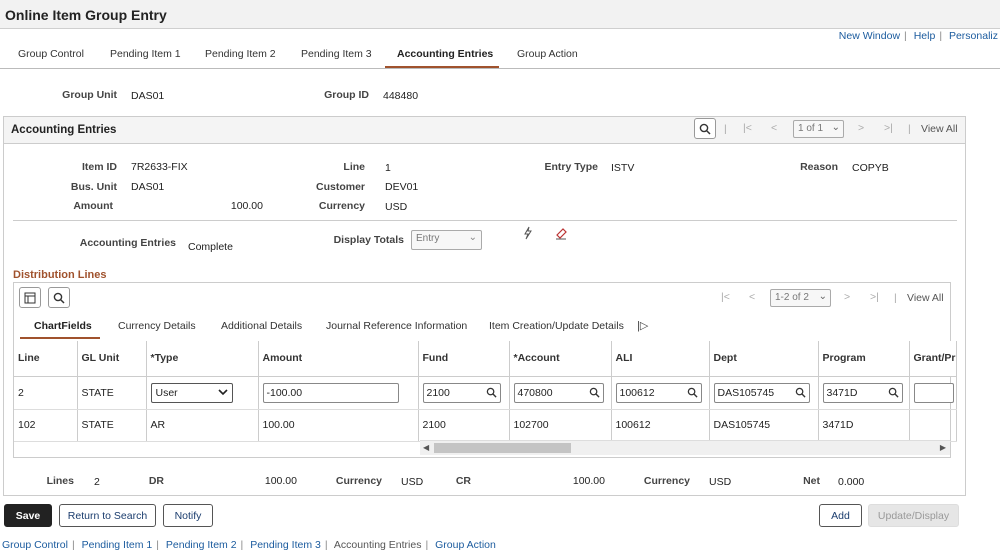 The image size is (1000, 555). What do you see at coordinates (973, 36) in the screenshot?
I see `personalize-link: Personaliz` at bounding box center [973, 36].